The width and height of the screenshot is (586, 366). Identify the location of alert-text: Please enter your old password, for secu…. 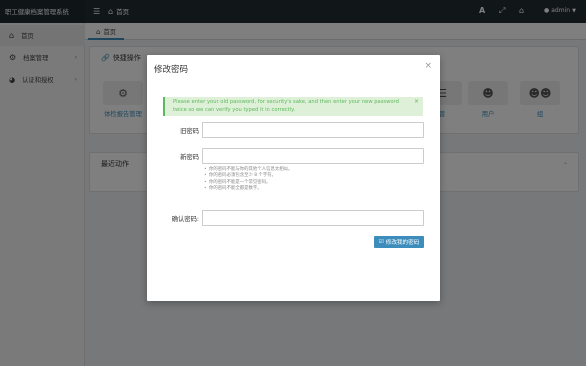
(286, 106).